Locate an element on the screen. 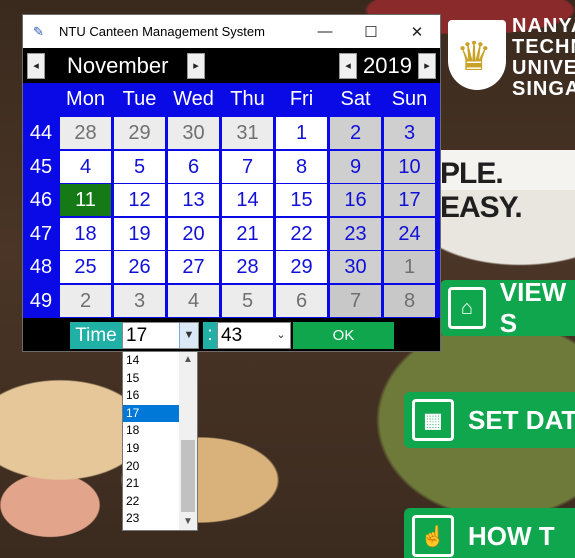 This screenshot has height=558, width=575. next-month-button: ▸ is located at coordinates (196, 65).